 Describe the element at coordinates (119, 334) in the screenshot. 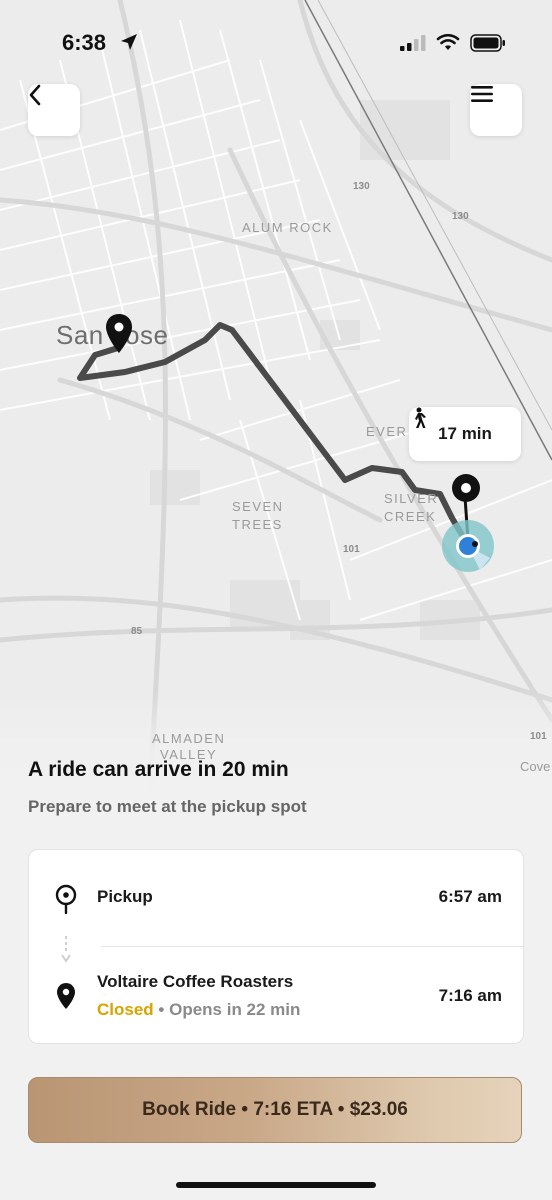

I see `destination-map-pin-icon` at that location.